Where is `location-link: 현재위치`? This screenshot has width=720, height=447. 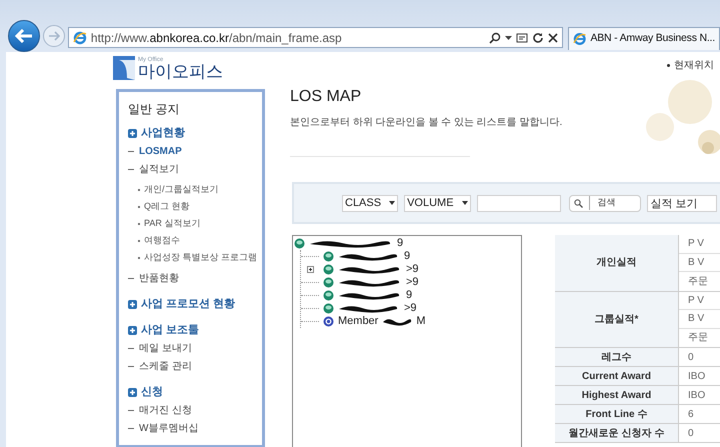
location-link: 현재위치 is located at coordinates (694, 65).